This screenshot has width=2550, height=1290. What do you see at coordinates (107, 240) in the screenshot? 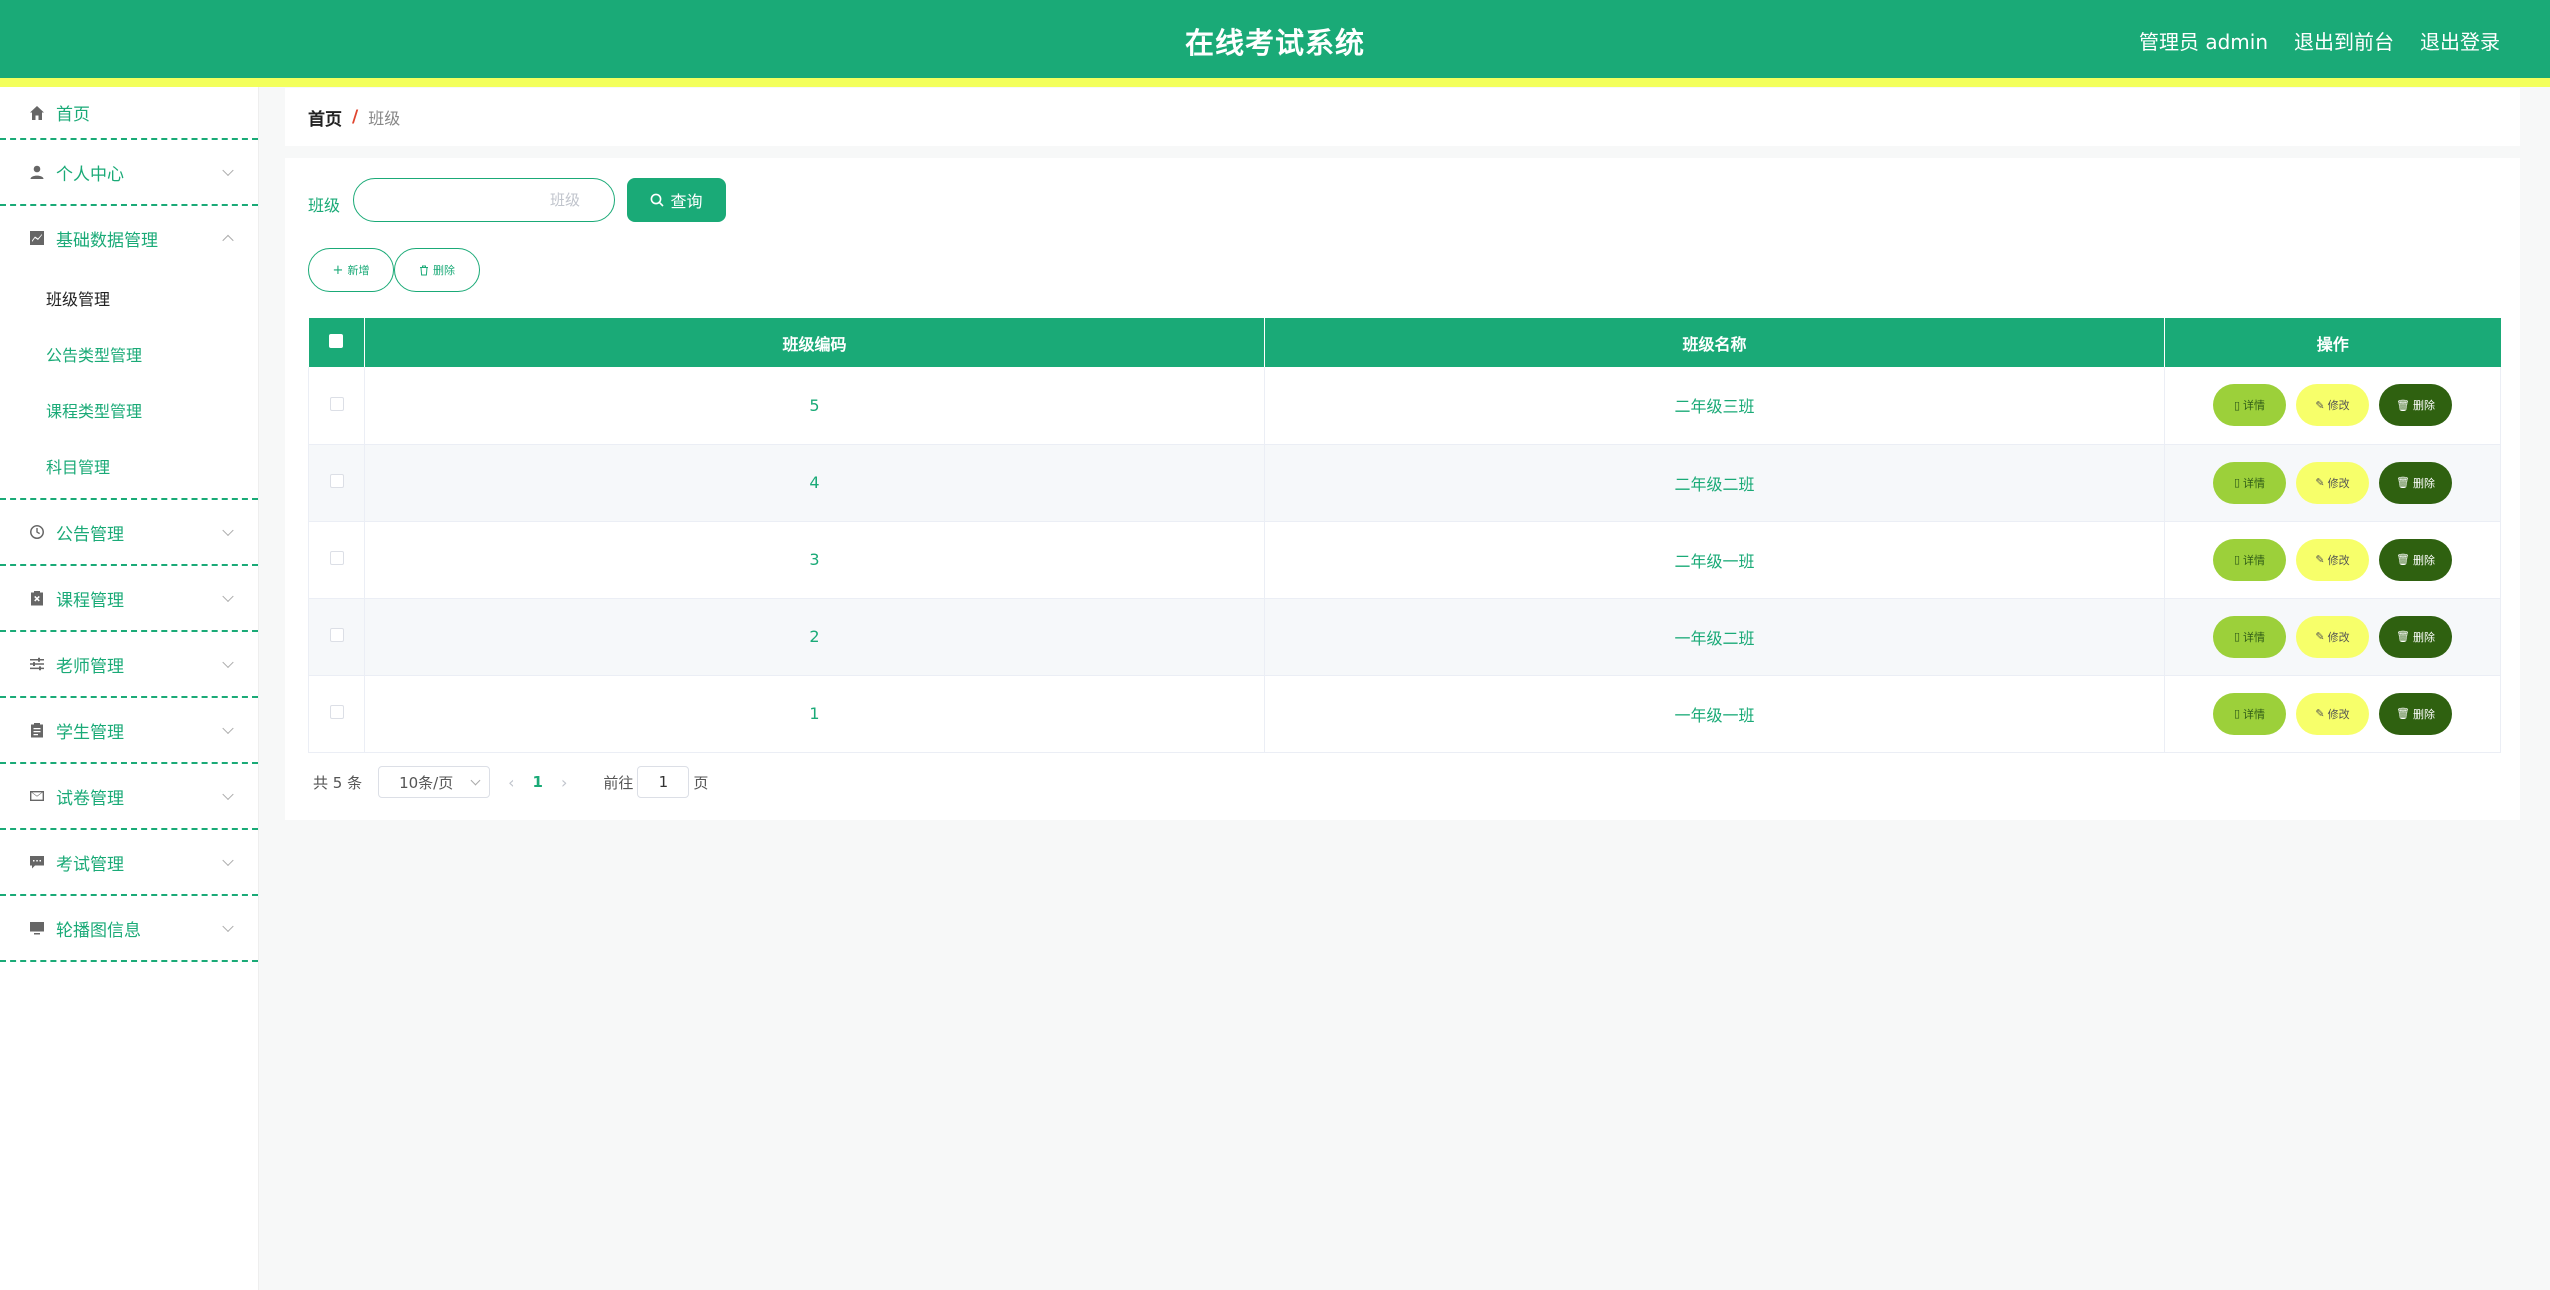
I see `sidebar-item-label: 基础数据管理` at bounding box center [107, 240].